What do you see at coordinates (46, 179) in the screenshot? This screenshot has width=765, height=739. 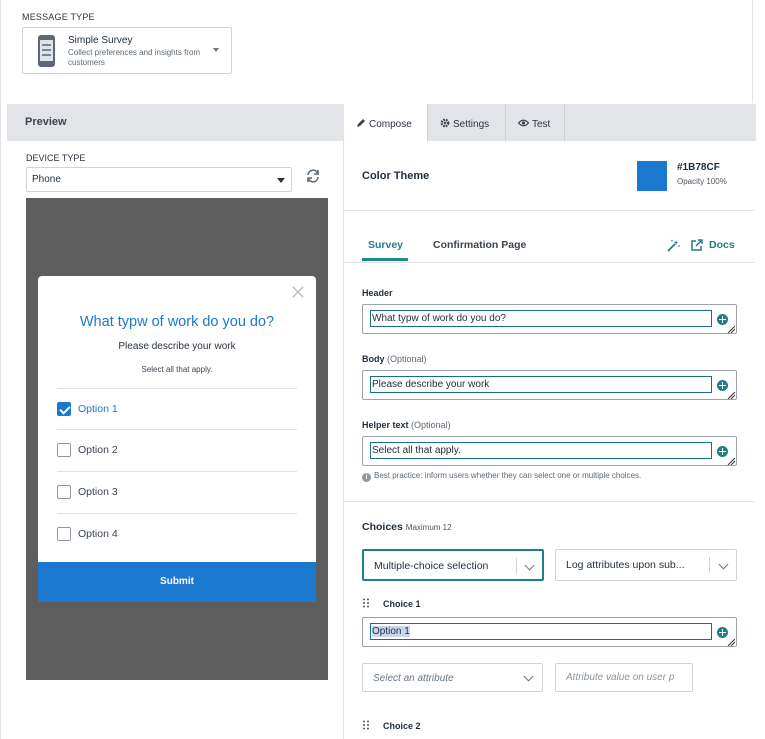 I see `device-type-value: Phone` at bounding box center [46, 179].